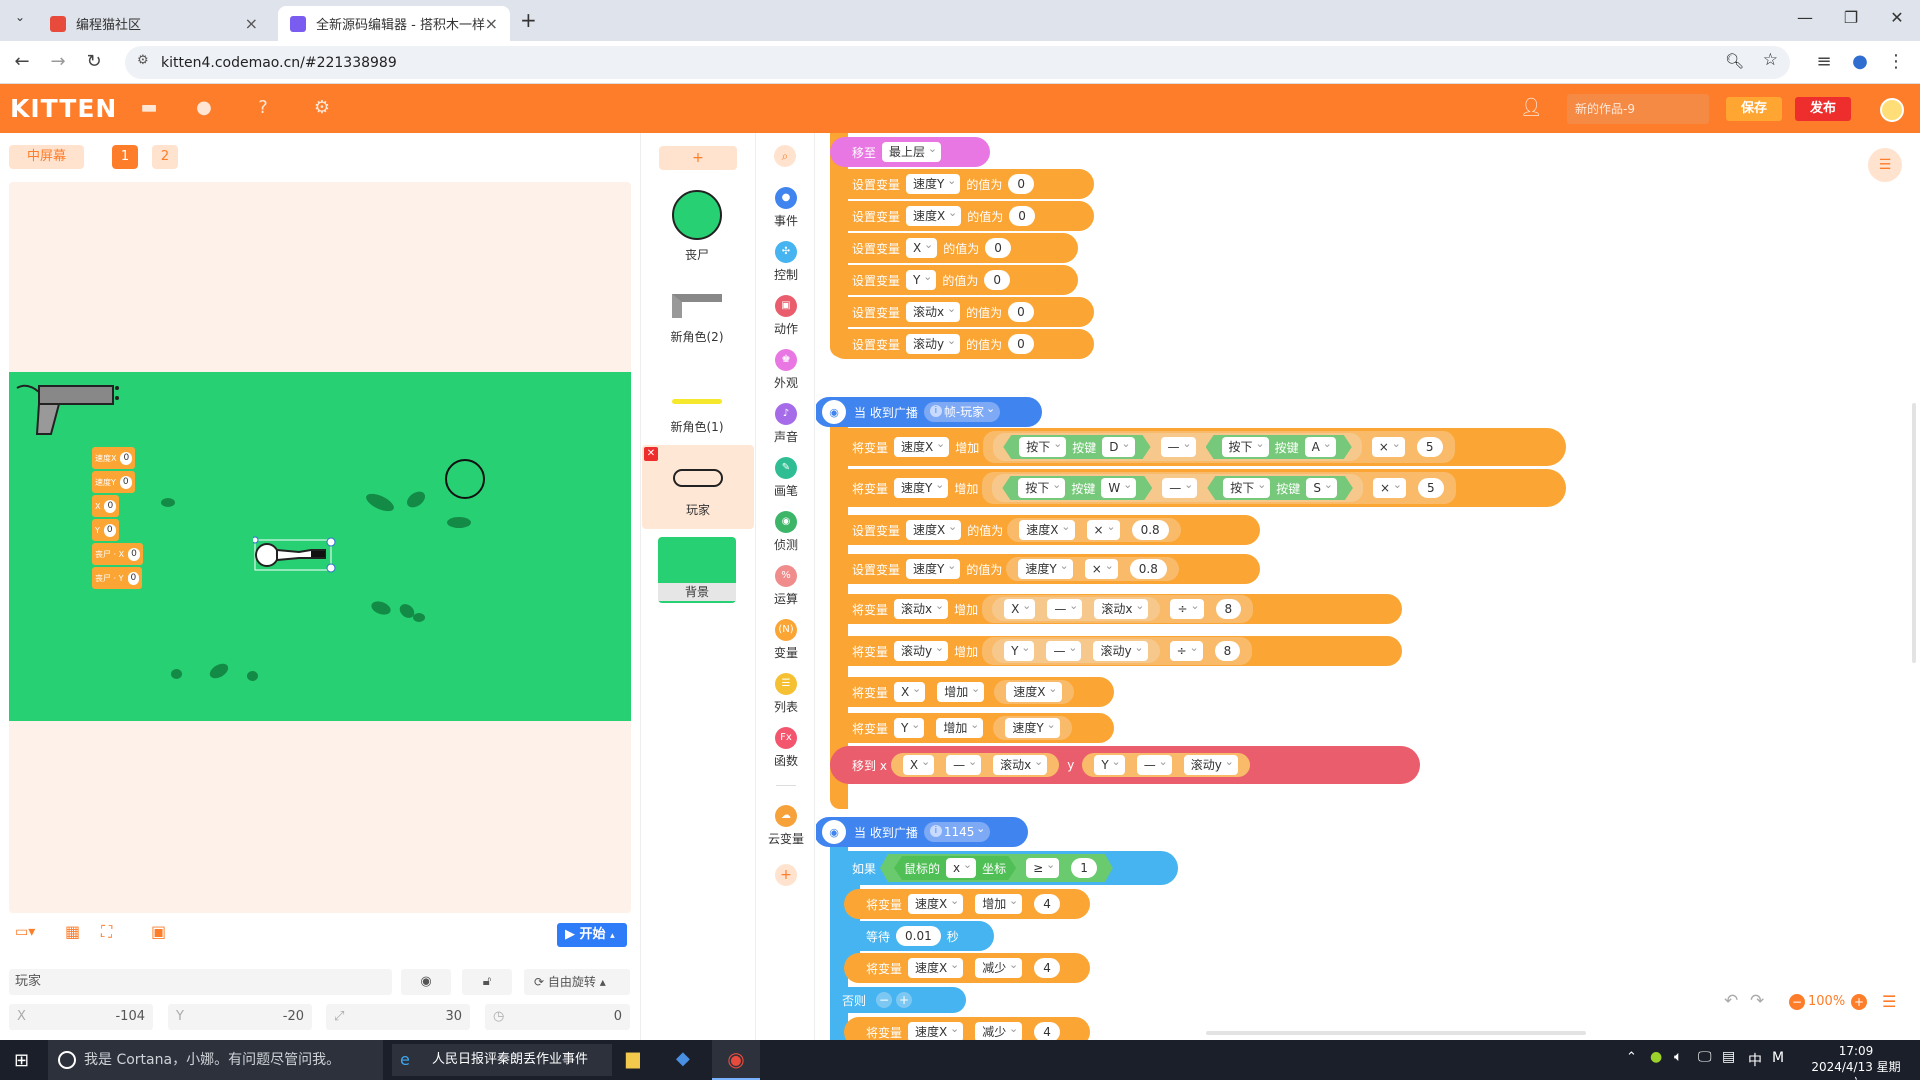  What do you see at coordinates (955, 868) in the screenshot?
I see `mouse-coord-block: 鼠标的x坐标` at bounding box center [955, 868].